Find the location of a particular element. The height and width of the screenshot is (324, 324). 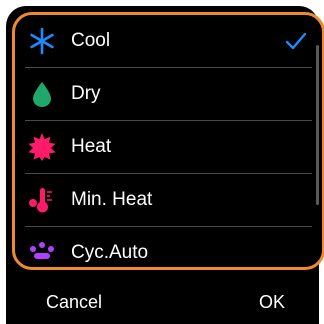

mode-item-label: Heat is located at coordinates (91, 146).